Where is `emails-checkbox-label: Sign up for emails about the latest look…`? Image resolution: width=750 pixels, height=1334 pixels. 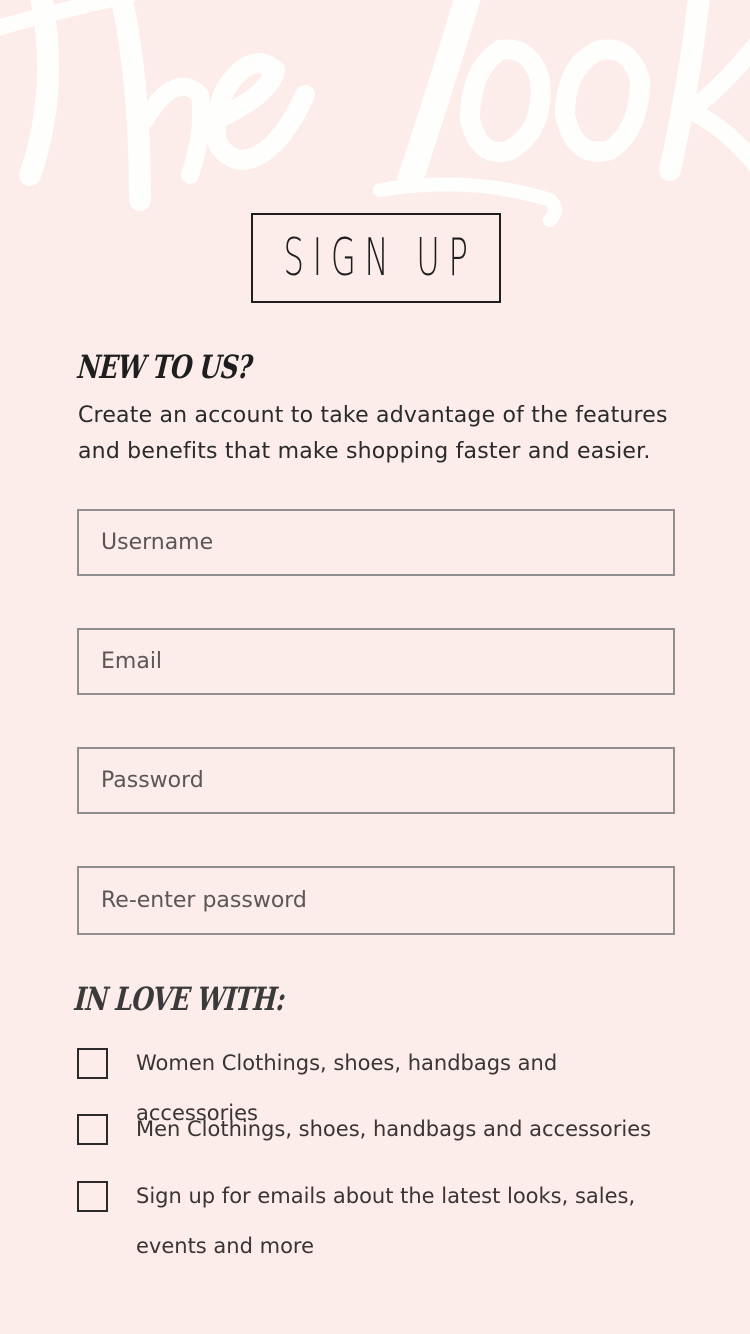
emails-checkbox-label: Sign up for emails about the latest look… is located at coordinates (386, 1221).